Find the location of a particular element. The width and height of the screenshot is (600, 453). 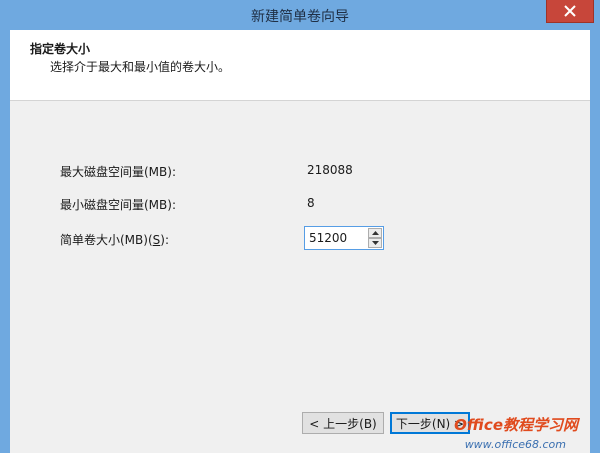

volume-size-input is located at coordinates (338, 238).